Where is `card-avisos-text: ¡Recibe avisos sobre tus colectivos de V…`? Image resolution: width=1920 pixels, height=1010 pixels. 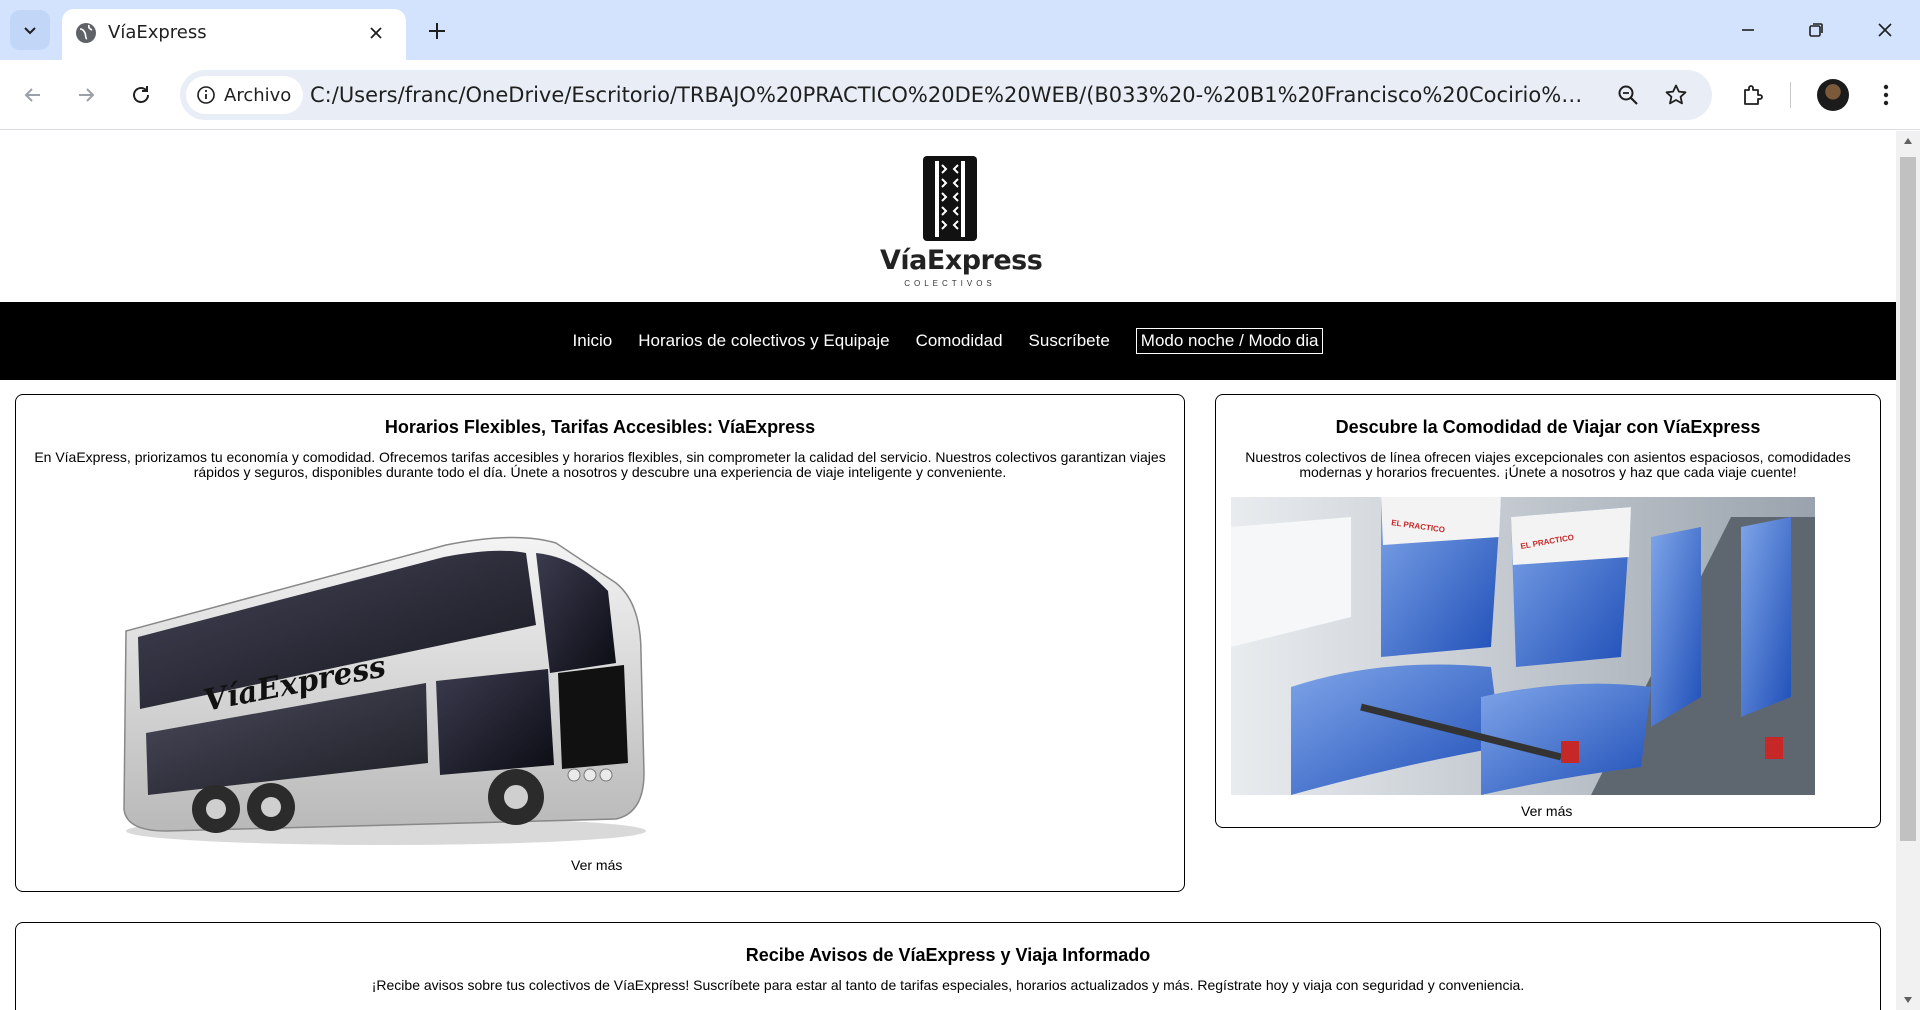 card-avisos-text: ¡Recibe avisos sobre tus colectivos de V… is located at coordinates (948, 985).